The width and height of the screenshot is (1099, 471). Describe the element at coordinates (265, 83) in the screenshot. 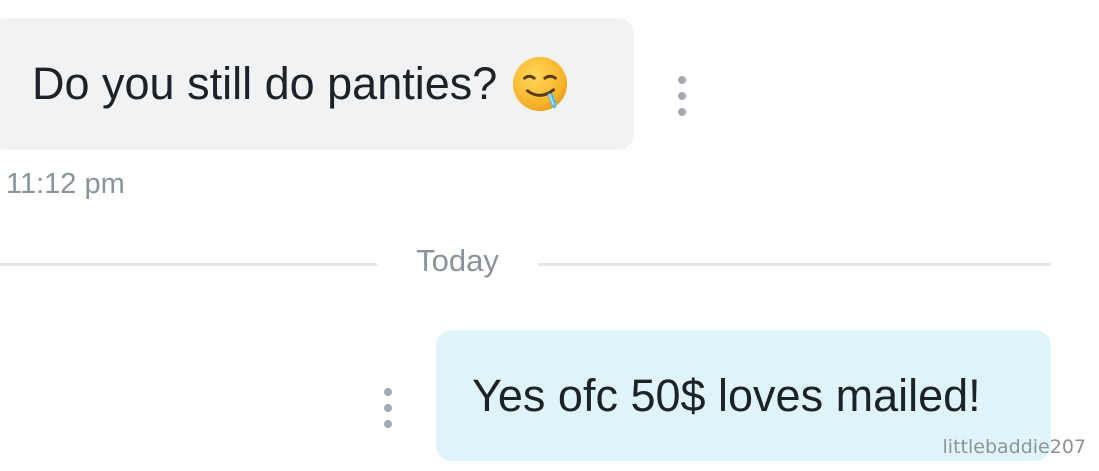

I see `incoming-message-text: Do you still do panties?` at that location.